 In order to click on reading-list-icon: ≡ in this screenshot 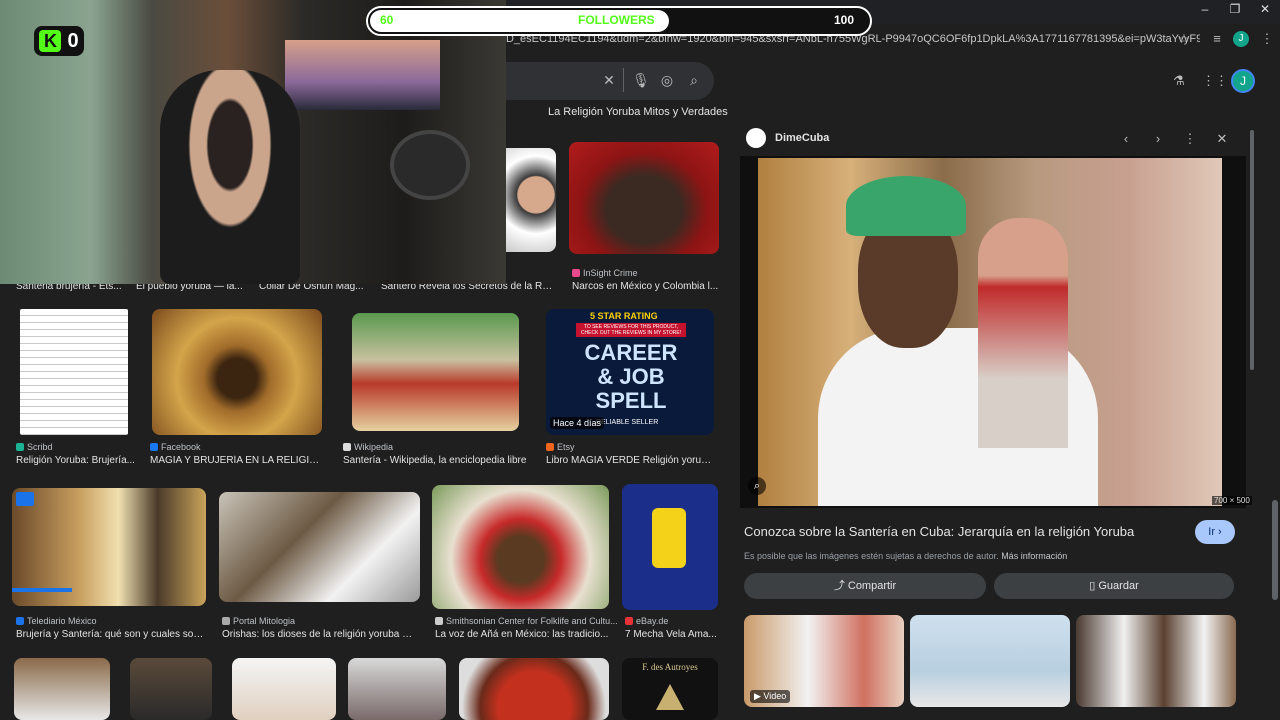, I will do `click(1217, 39)`.